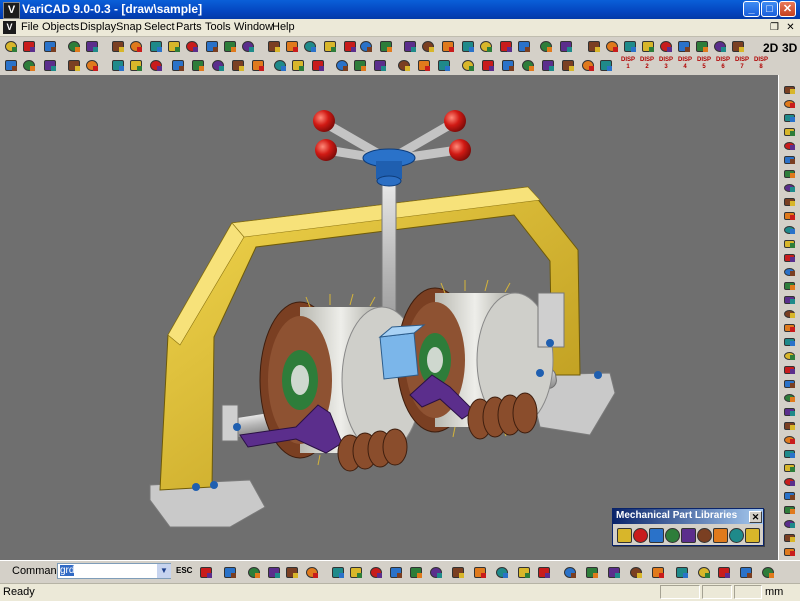 Image resolution: width=800 pixels, height=601 pixels. What do you see at coordinates (253, 27) in the screenshot?
I see `menu-window: Window` at bounding box center [253, 27].